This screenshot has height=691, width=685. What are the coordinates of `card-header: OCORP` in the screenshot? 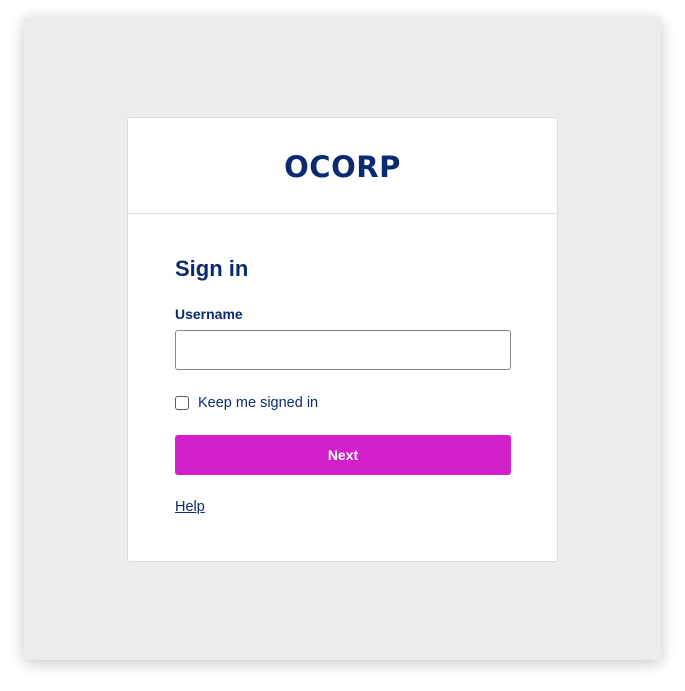 It's located at (342, 166).